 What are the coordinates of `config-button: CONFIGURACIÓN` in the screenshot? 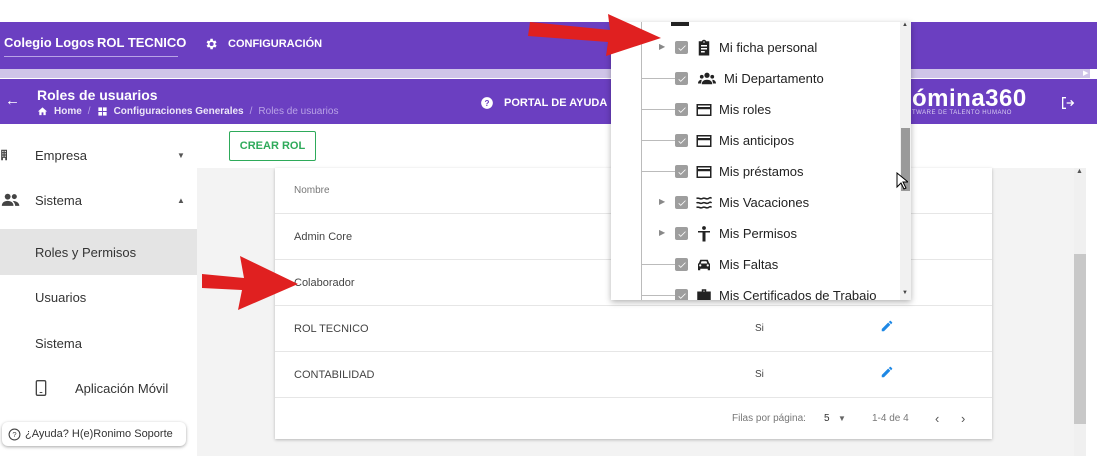 It's located at (263, 44).